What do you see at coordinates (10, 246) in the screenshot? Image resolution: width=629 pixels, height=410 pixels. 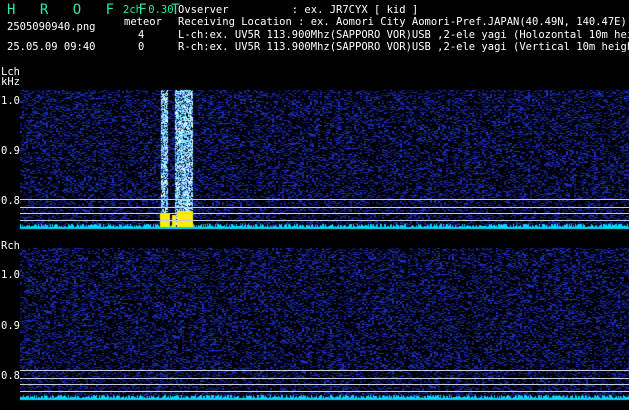 I see `rch-channel-label: Rch` at bounding box center [10, 246].